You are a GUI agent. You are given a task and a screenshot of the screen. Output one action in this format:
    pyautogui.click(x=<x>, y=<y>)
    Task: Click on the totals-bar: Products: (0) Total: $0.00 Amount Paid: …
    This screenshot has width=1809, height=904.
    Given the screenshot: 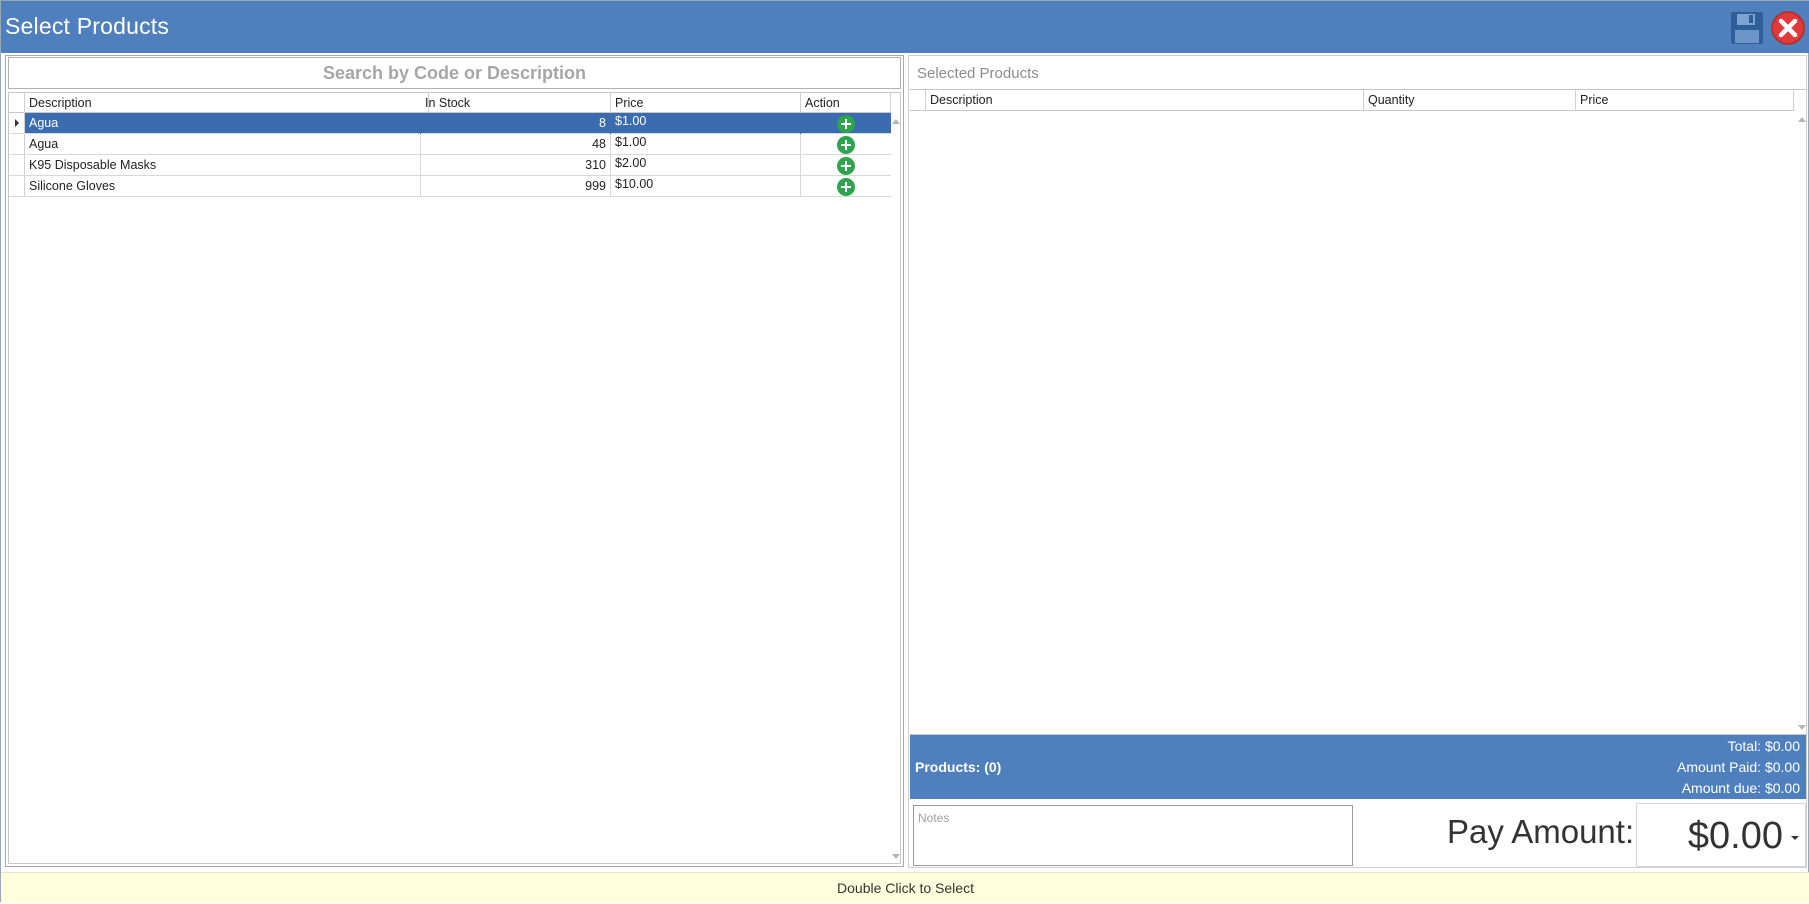 What is the action you would take?
    pyautogui.click(x=1358, y=767)
    